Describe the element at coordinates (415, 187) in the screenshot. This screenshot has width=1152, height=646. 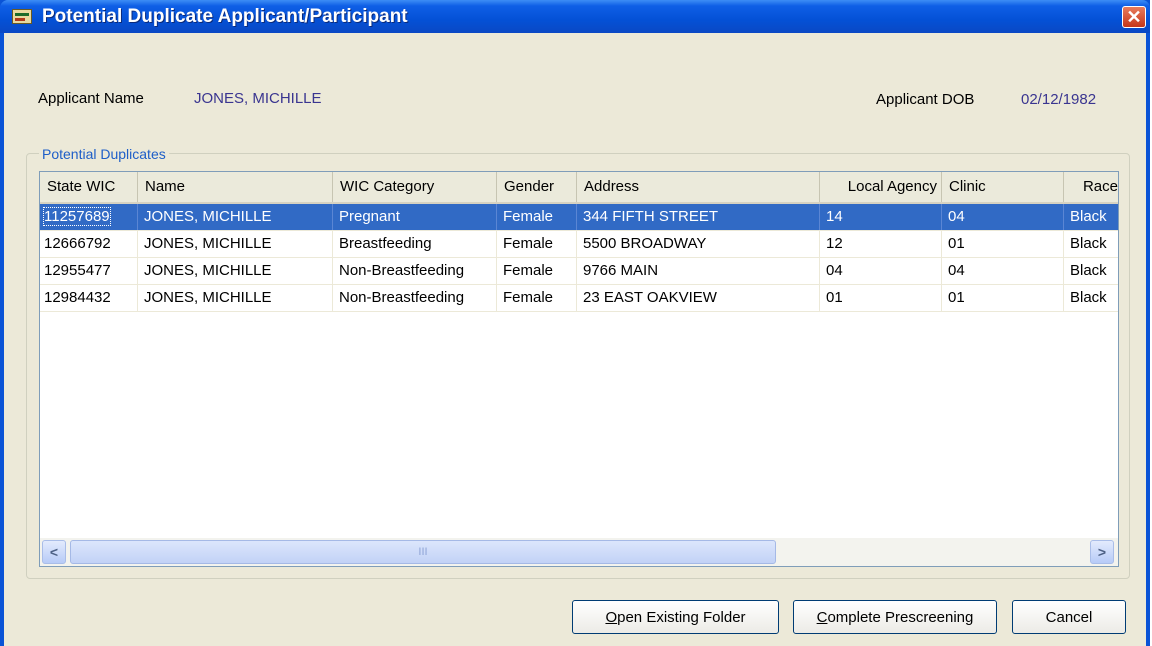
I see `column-header-wic-category: WIC Category` at that location.